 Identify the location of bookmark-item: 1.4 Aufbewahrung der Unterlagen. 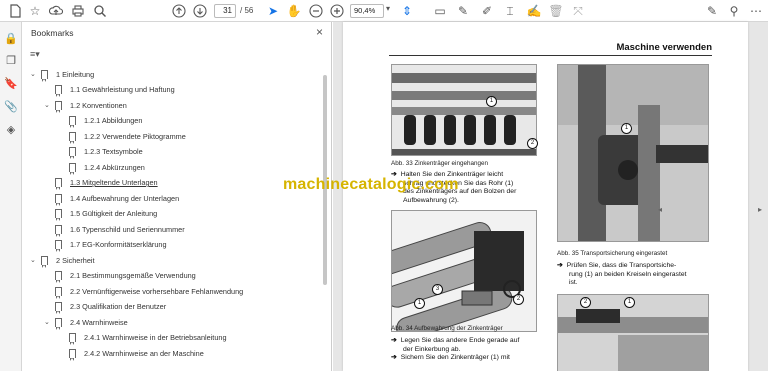
(111, 198).